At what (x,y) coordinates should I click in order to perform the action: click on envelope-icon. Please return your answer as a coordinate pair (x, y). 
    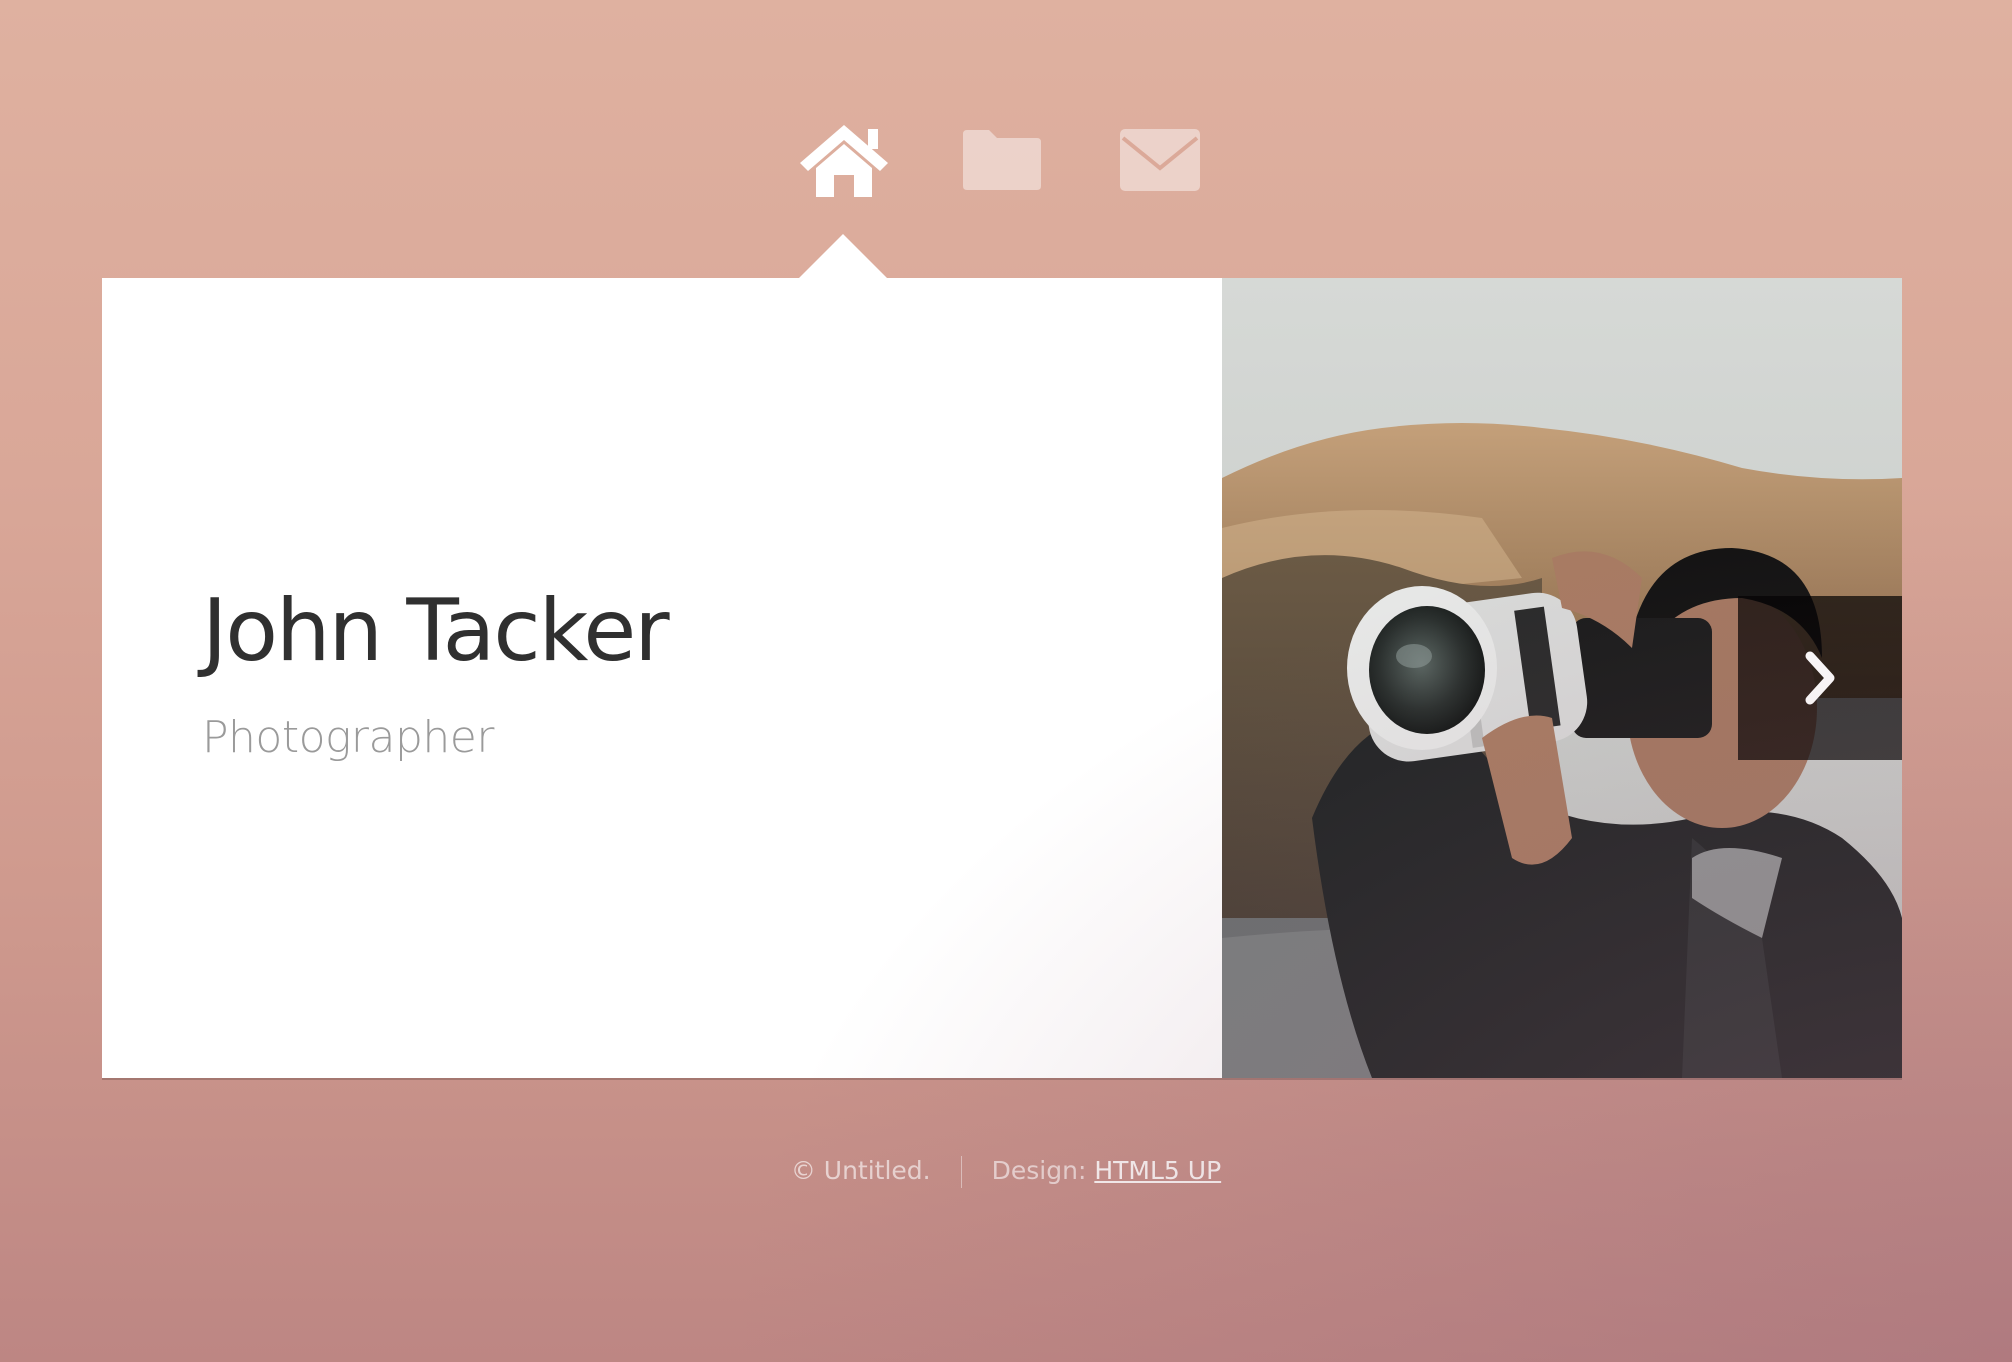
    Looking at the image, I should click on (1160, 160).